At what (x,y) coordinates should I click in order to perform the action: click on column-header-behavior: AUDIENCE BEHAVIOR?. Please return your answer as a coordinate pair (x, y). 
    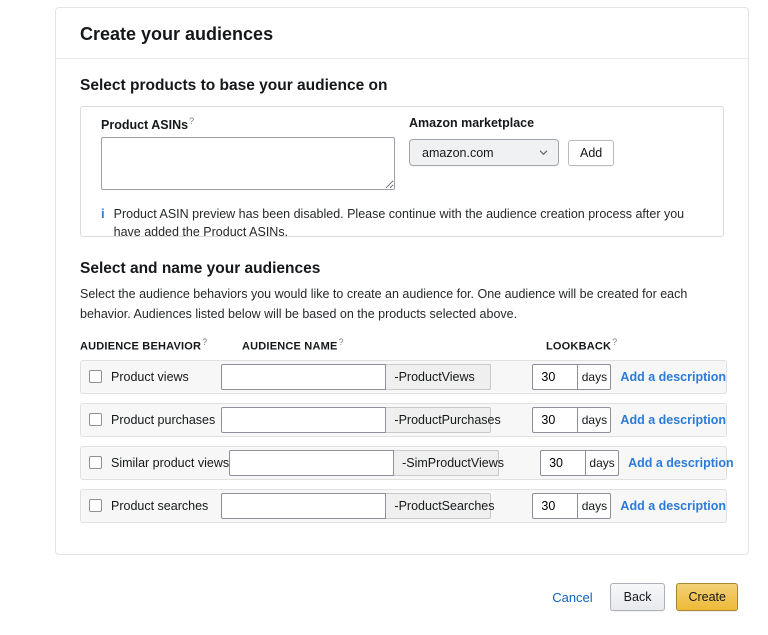
    Looking at the image, I should click on (161, 345).